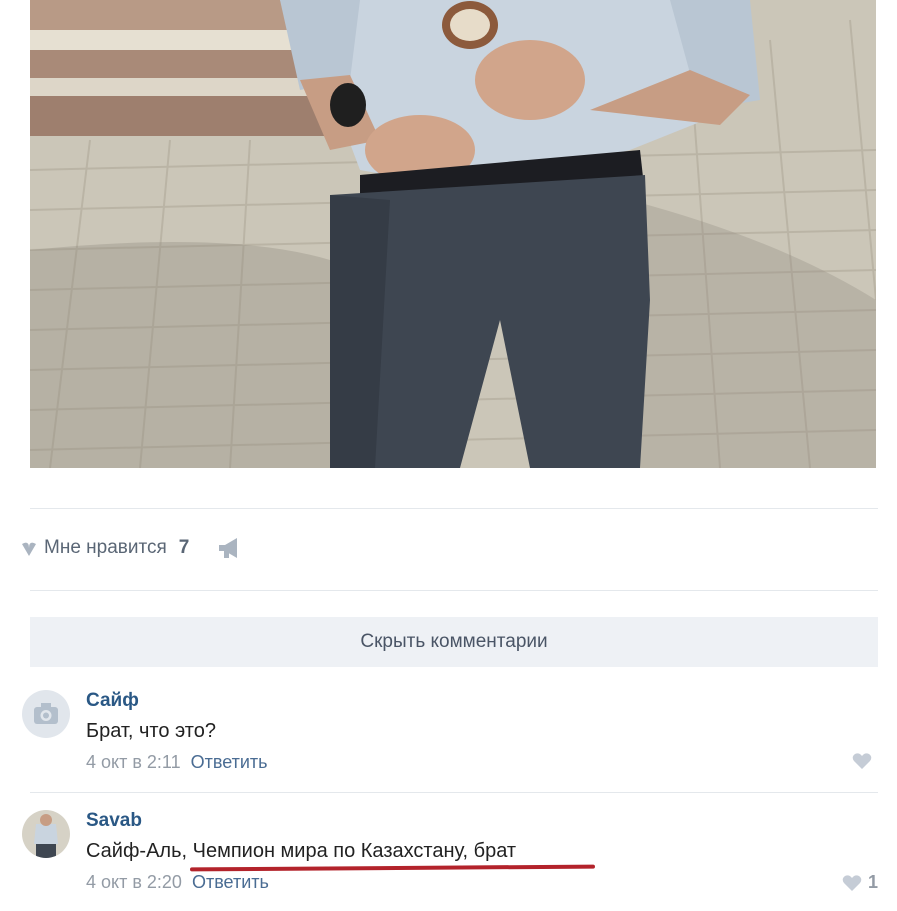  What do you see at coordinates (230, 548) in the screenshot?
I see `megaphone-icon` at bounding box center [230, 548].